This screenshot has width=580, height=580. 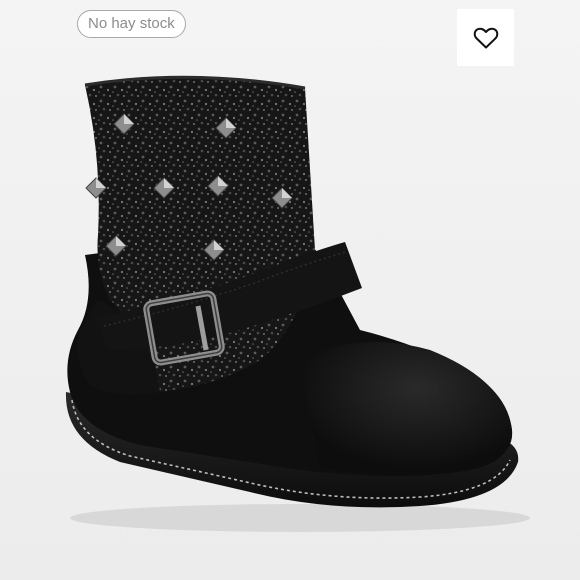 What do you see at coordinates (131, 24) in the screenshot?
I see `stock-status-badge: No hay stock` at bounding box center [131, 24].